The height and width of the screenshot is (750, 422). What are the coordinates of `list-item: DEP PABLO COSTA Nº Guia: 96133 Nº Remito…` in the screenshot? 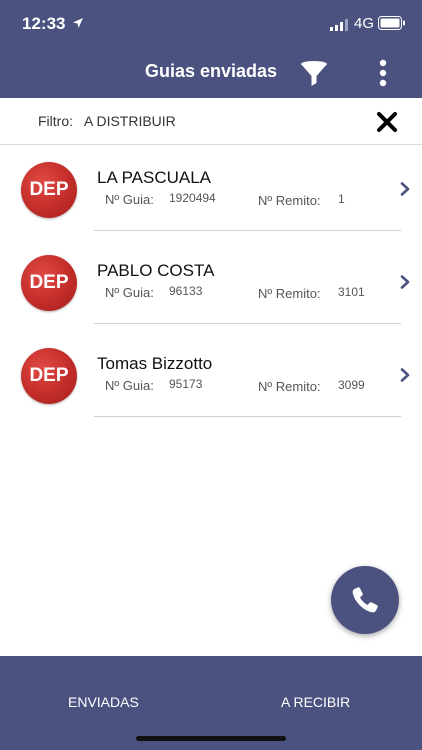 It's located at (211, 283).